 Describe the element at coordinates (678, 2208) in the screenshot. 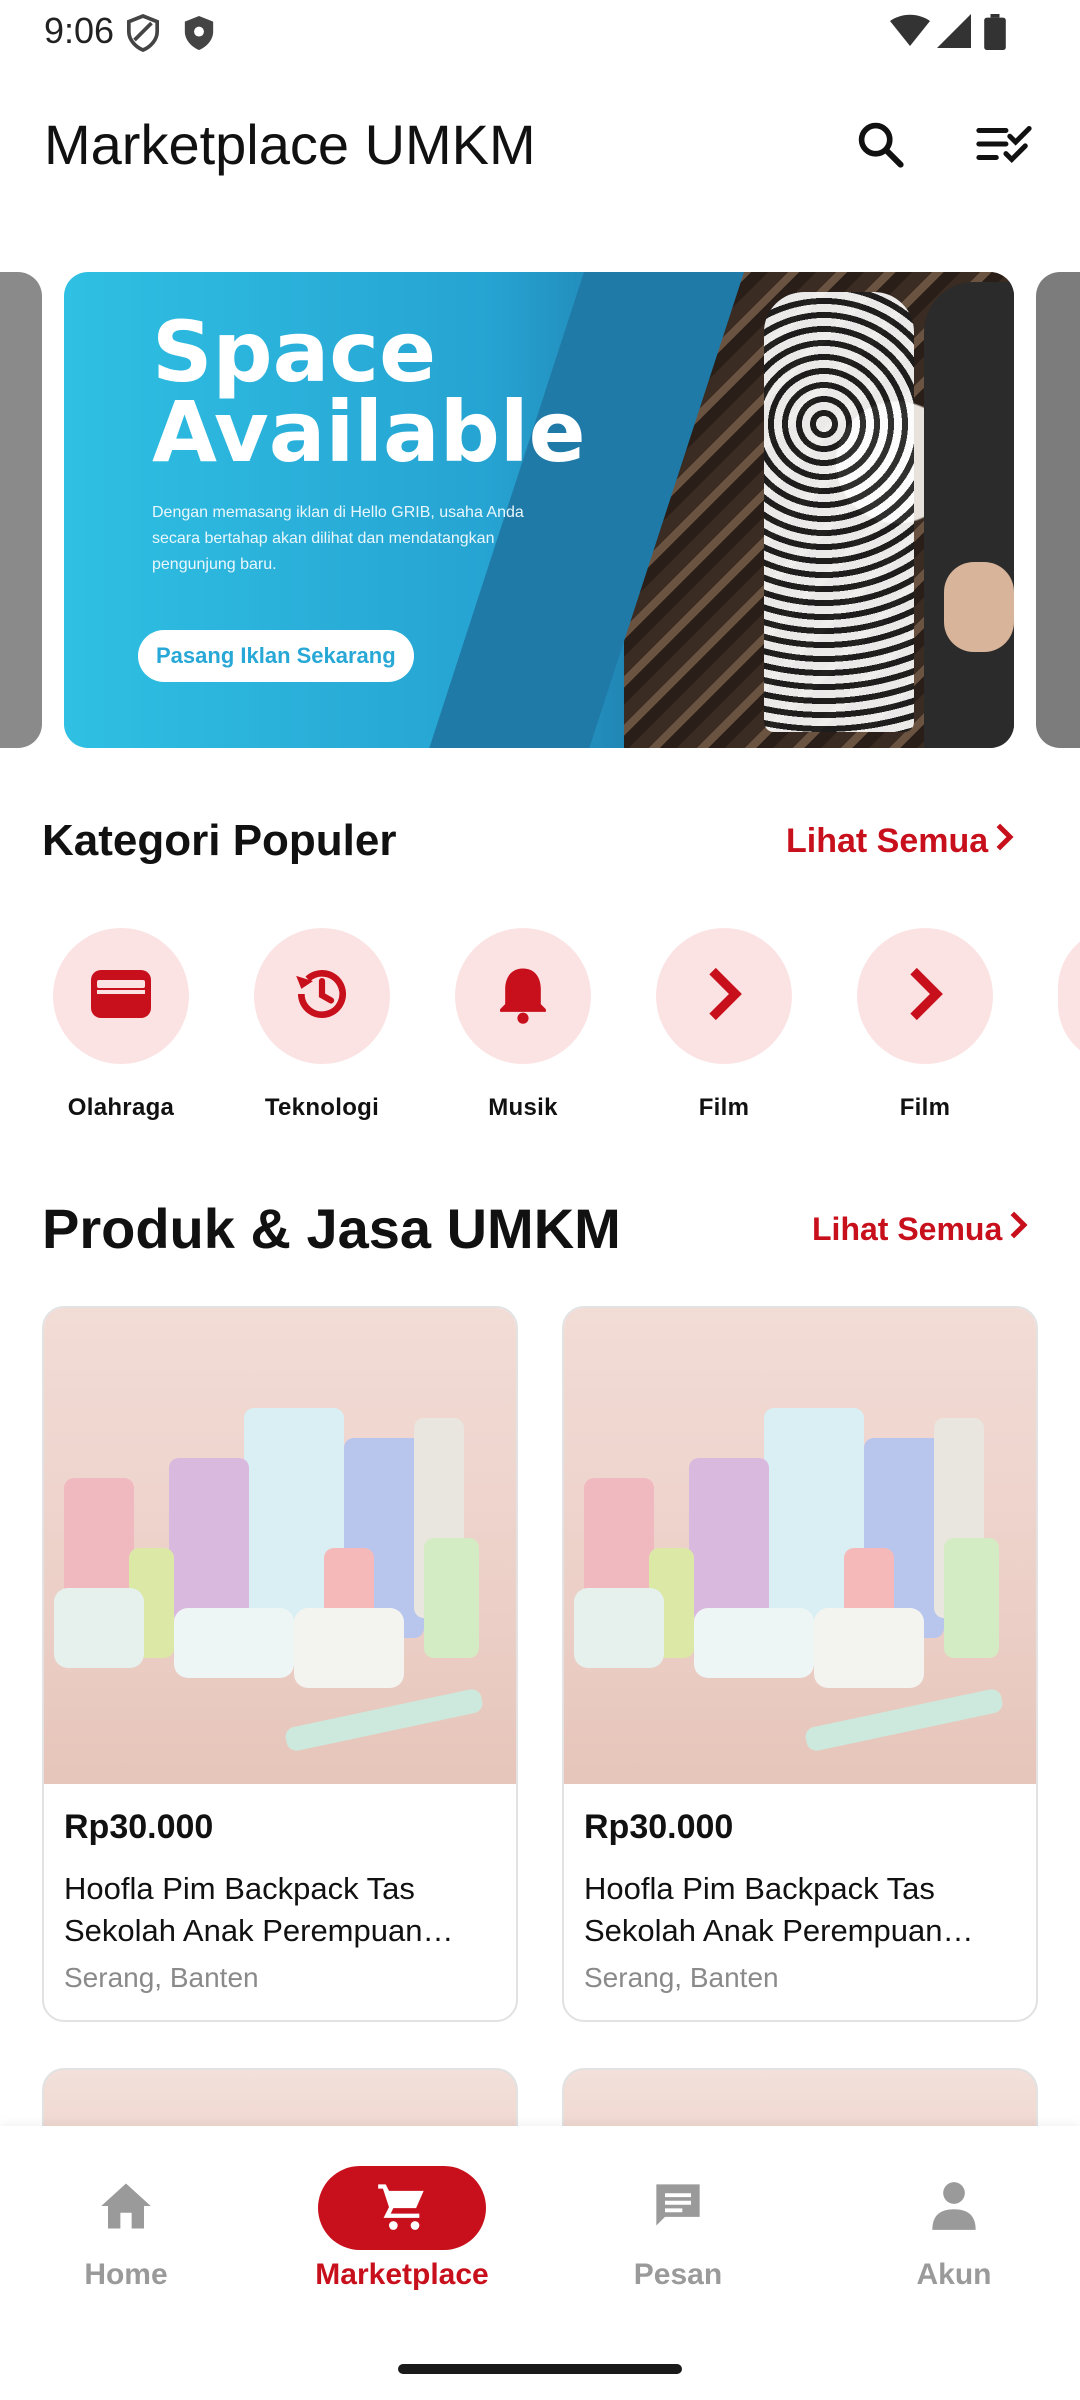

I see `message-icon` at that location.